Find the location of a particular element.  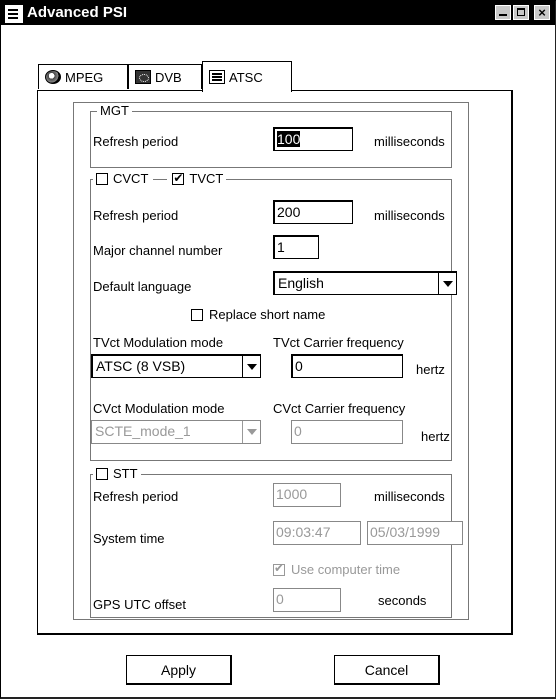

system-date-input: 05/03/1999 is located at coordinates (415, 533).